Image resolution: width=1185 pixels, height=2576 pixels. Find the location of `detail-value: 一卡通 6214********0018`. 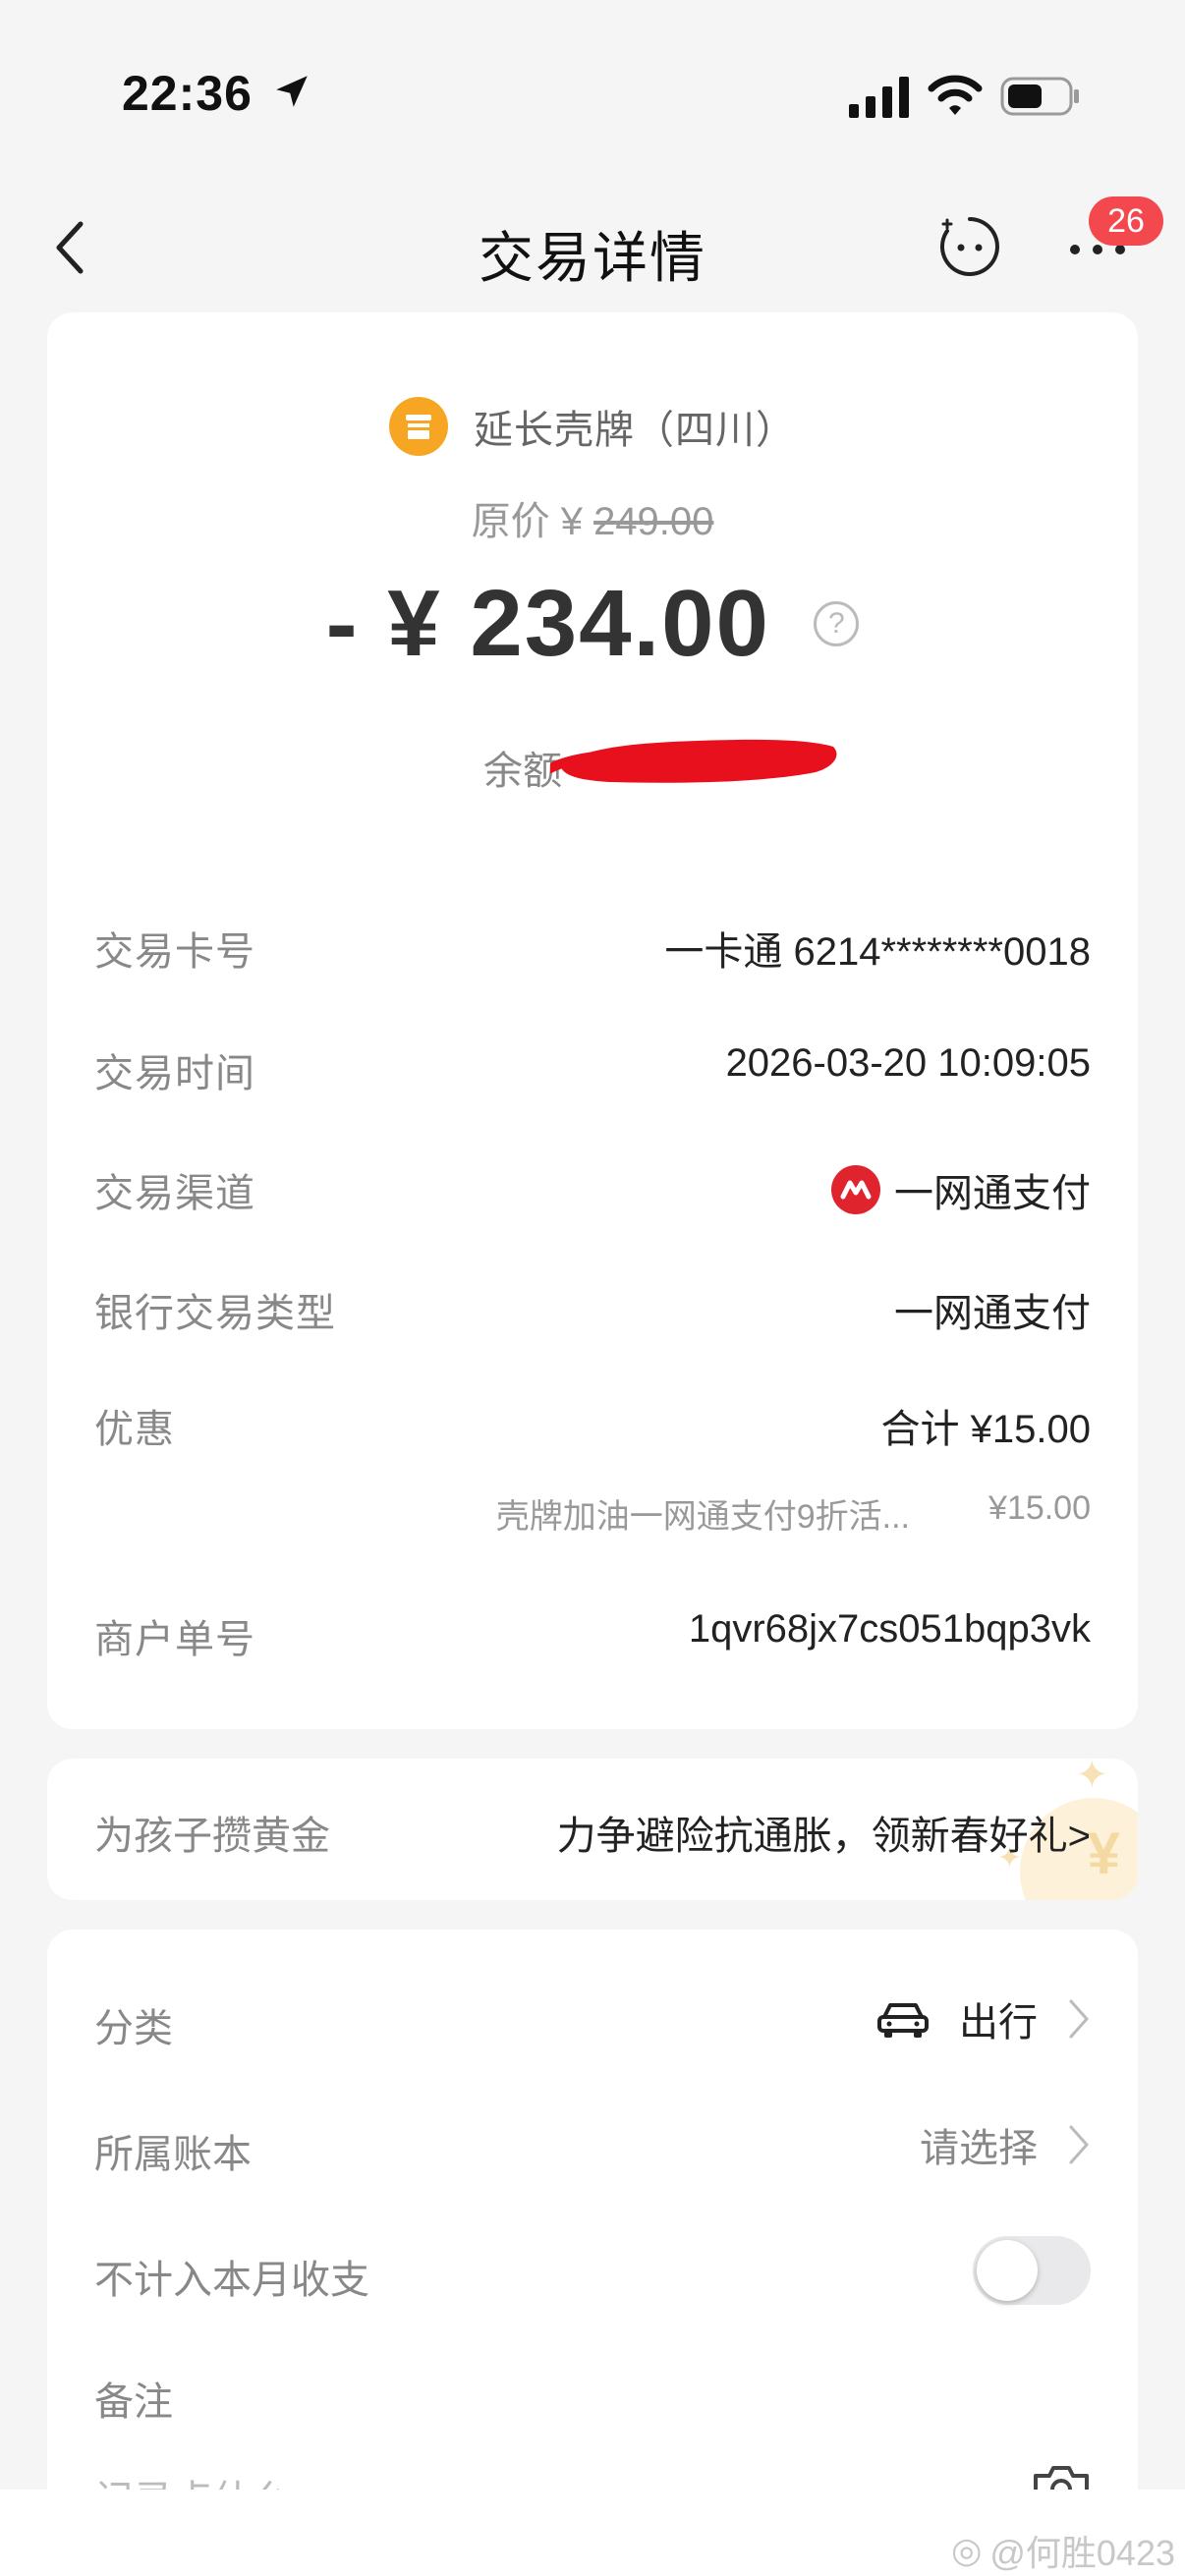

detail-value: 一卡通 6214********0018 is located at coordinates (878, 952).